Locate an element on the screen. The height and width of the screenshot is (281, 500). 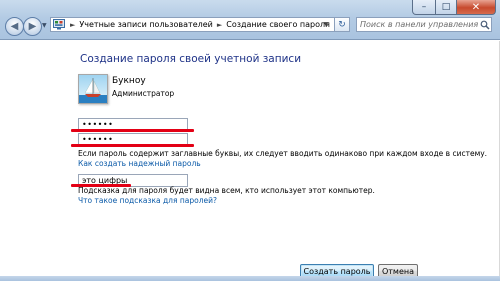
search-input: Поиск в панели управления is located at coordinates (424, 24).